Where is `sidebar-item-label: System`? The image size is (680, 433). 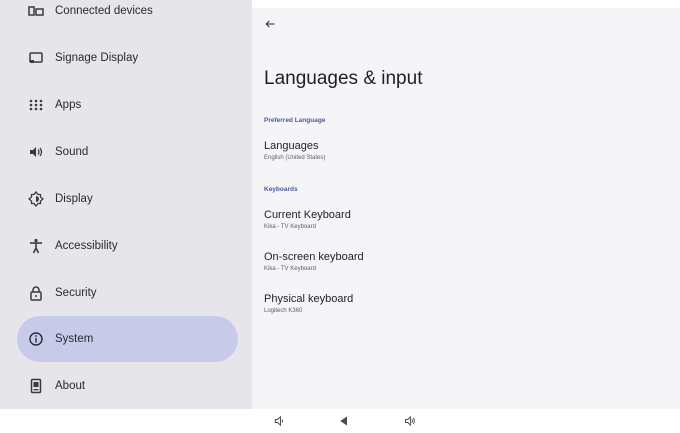 sidebar-item-label: System is located at coordinates (74, 339).